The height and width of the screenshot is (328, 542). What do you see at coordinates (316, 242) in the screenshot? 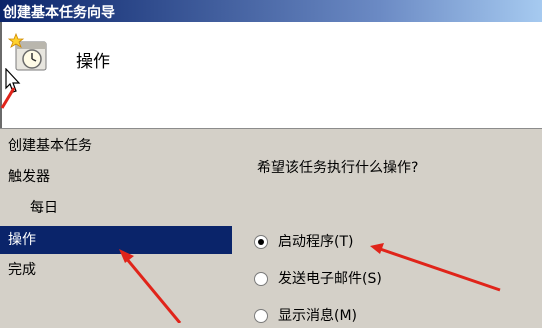
I see `option-label: 启动程序(T)` at bounding box center [316, 242].